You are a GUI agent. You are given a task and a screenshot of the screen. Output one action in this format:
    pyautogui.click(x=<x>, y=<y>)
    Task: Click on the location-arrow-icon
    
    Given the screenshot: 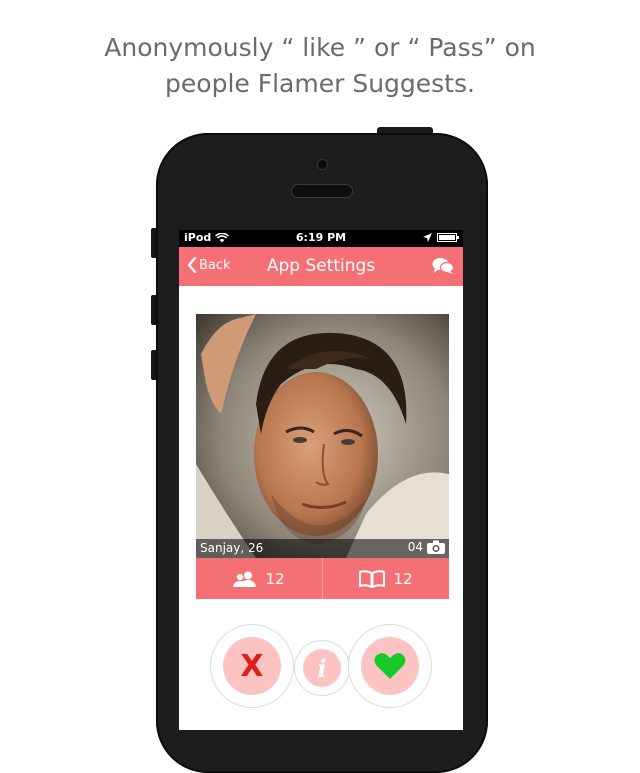 What is the action you would take?
    pyautogui.click(x=427, y=237)
    